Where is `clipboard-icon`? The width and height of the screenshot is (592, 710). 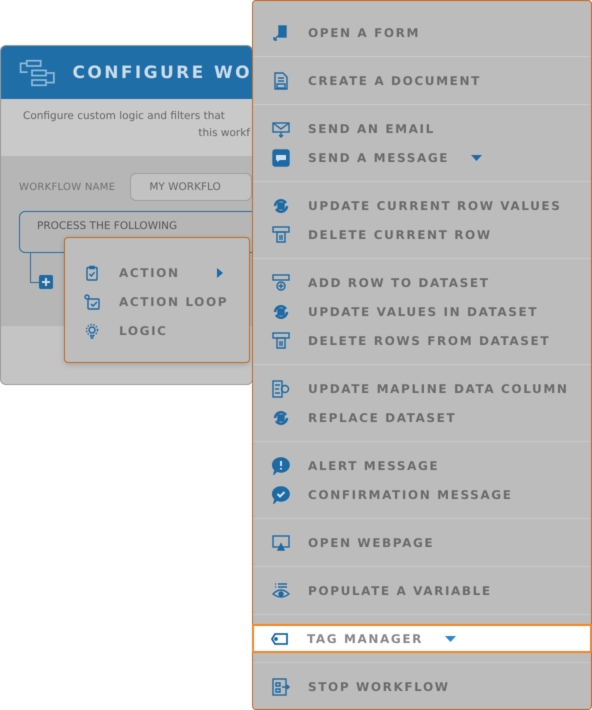 clipboard-icon is located at coordinates (92, 272).